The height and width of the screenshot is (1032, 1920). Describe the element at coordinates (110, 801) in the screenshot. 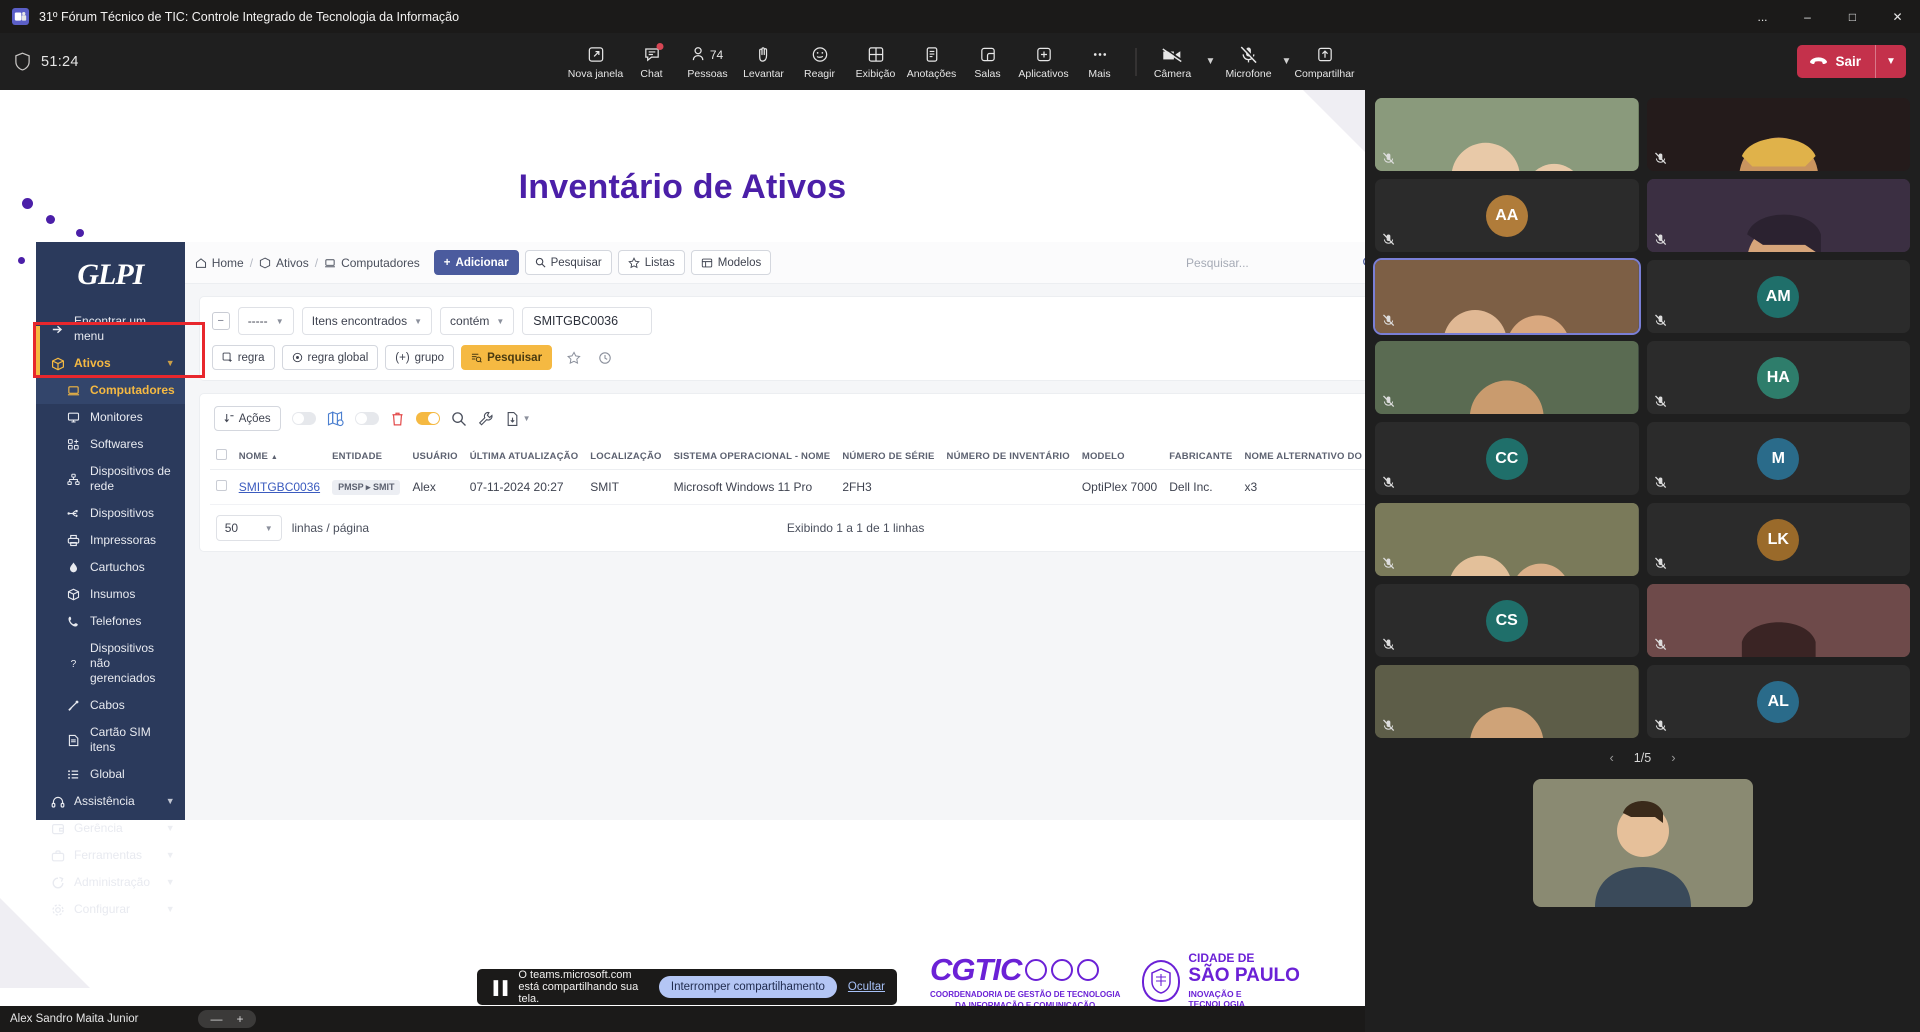

I see `sidebar-item-assistencia: Assistência ▼` at that location.